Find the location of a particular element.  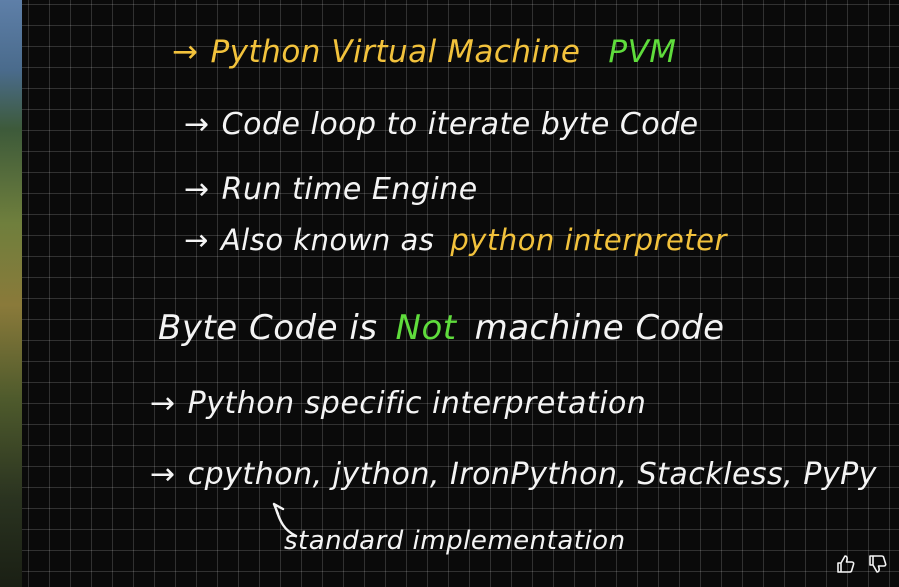

thumbs-down-icon is located at coordinates (878, 564).